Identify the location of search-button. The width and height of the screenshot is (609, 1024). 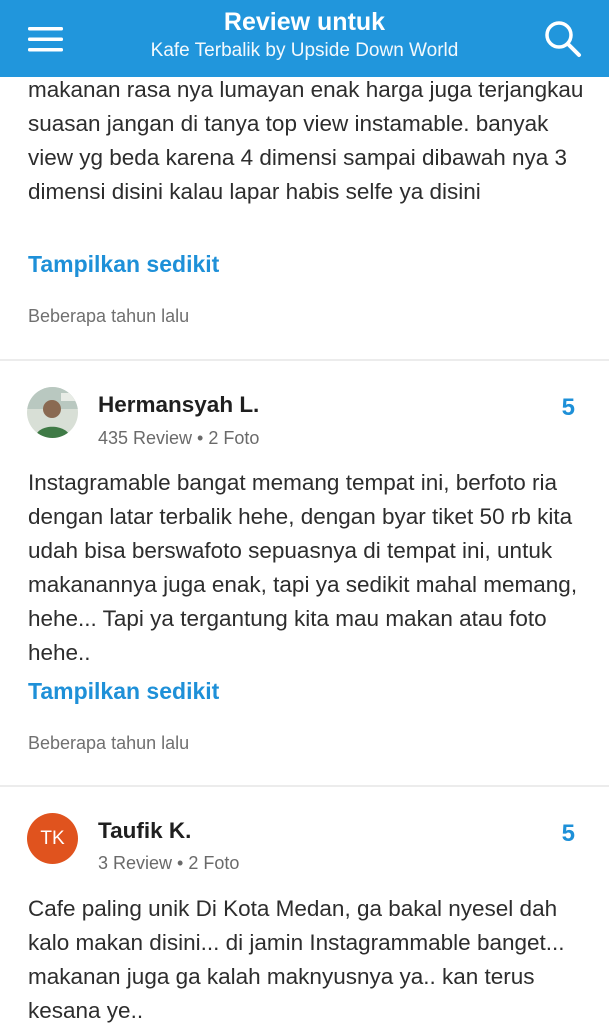
(563, 38).